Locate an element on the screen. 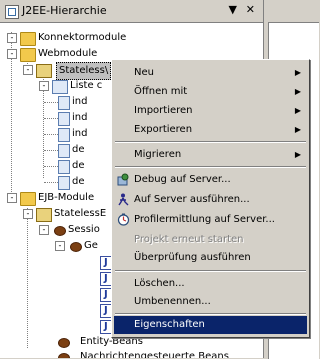  hierarchy-view-icon is located at coordinates (12, 12).